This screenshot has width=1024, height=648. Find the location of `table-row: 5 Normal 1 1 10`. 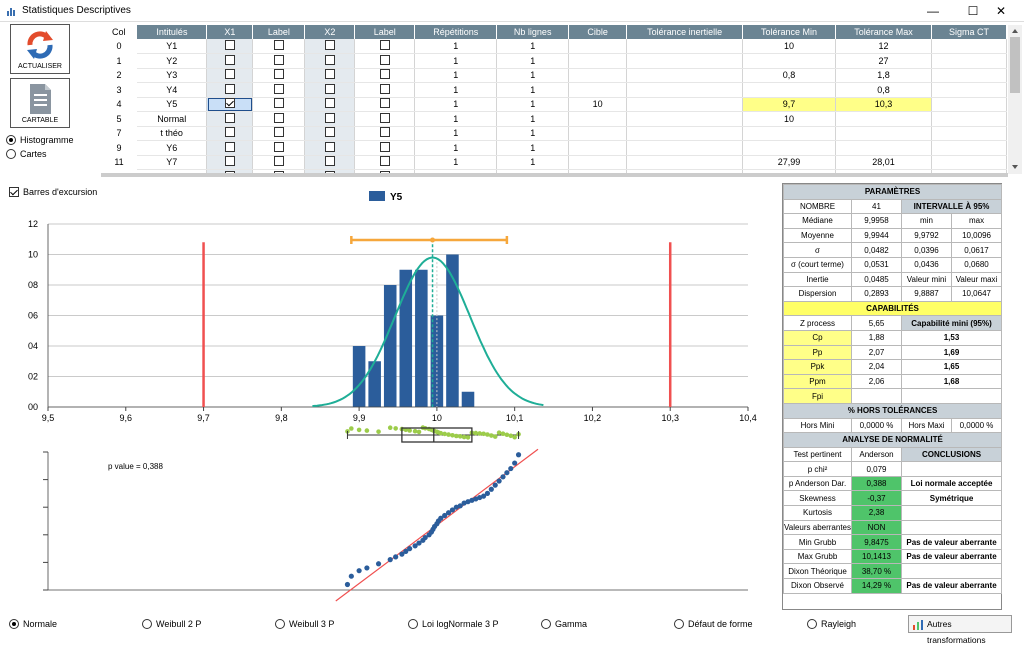

table-row: 5 Normal 1 1 10 is located at coordinates (554, 119).